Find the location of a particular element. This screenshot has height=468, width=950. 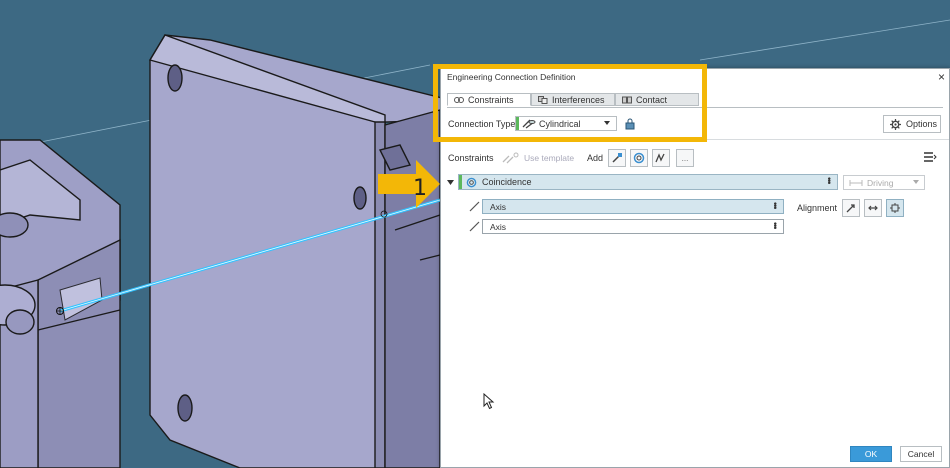

dialog-titlebar: Engineering Connection Definition × is located at coordinates (695, 77).